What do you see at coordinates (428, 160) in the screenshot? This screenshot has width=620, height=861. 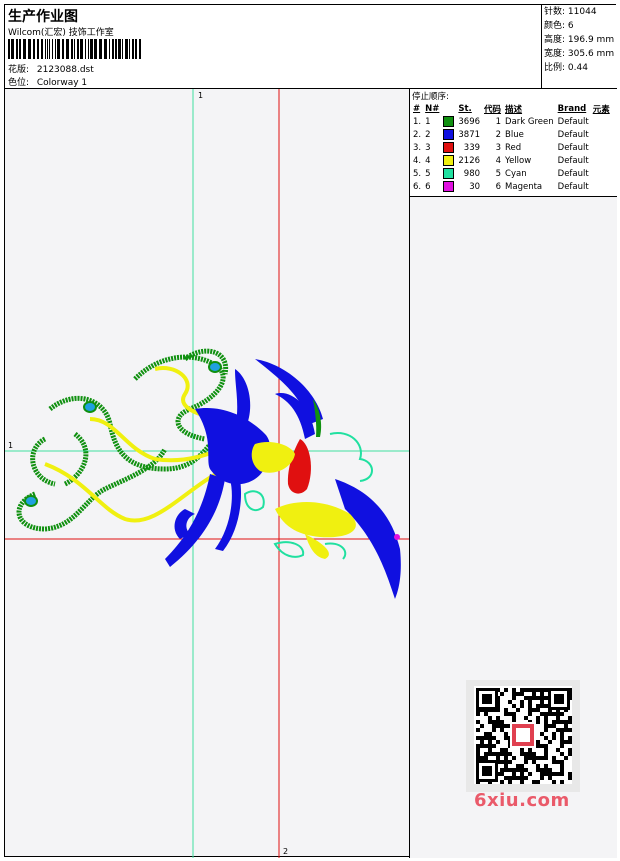 I see `row-number: 4` at bounding box center [428, 160].